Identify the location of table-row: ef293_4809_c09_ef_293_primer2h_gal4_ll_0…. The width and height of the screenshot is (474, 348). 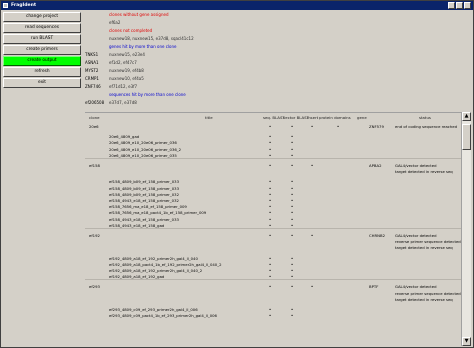
(273, 310).